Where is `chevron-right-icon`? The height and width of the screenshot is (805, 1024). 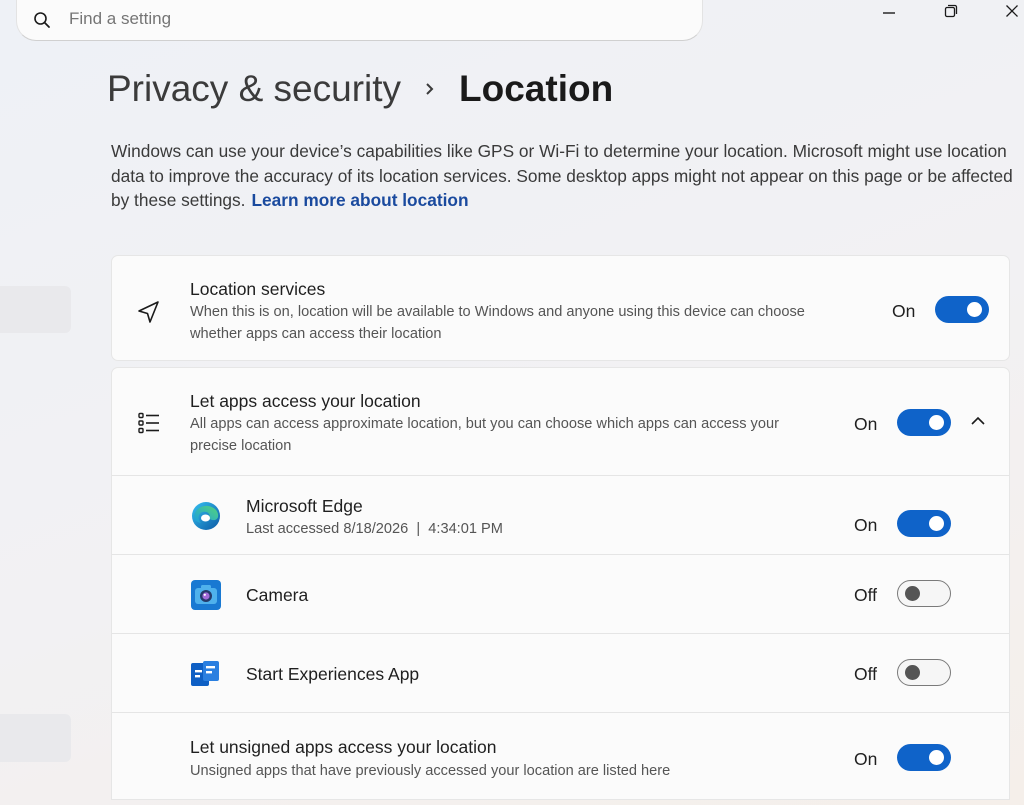 chevron-right-icon is located at coordinates (430, 89).